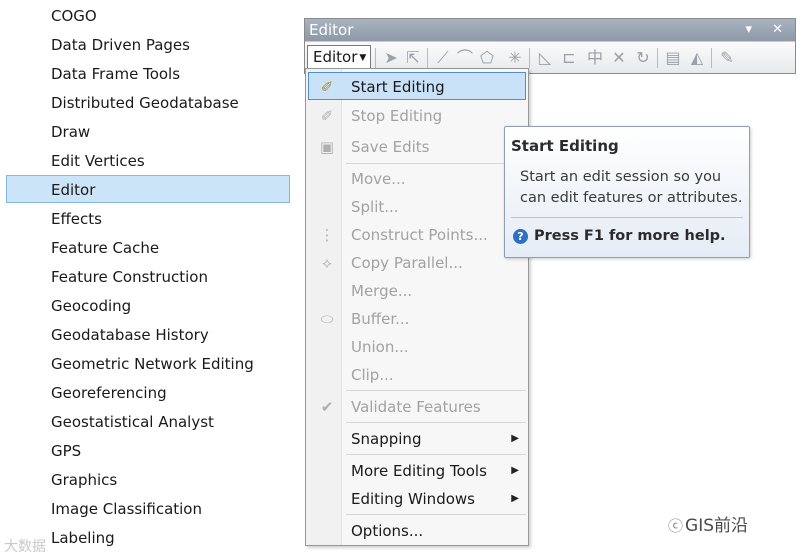 This screenshot has width=805, height=560. Describe the element at coordinates (363, 57) in the screenshot. I see `chevron-down-icon: ▼` at that location.